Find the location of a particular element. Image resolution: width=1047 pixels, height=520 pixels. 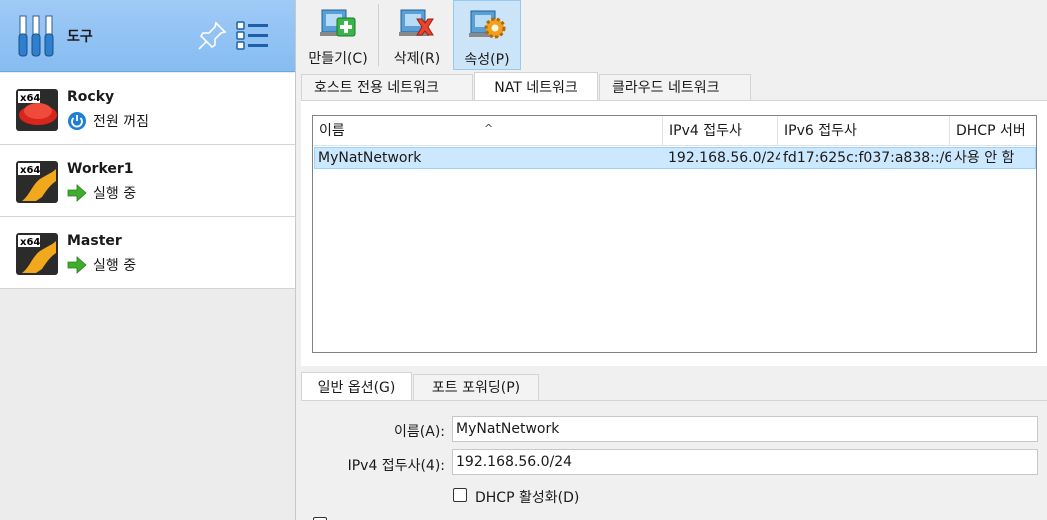

sort-ascending-icon: ^ is located at coordinates (489, 128).